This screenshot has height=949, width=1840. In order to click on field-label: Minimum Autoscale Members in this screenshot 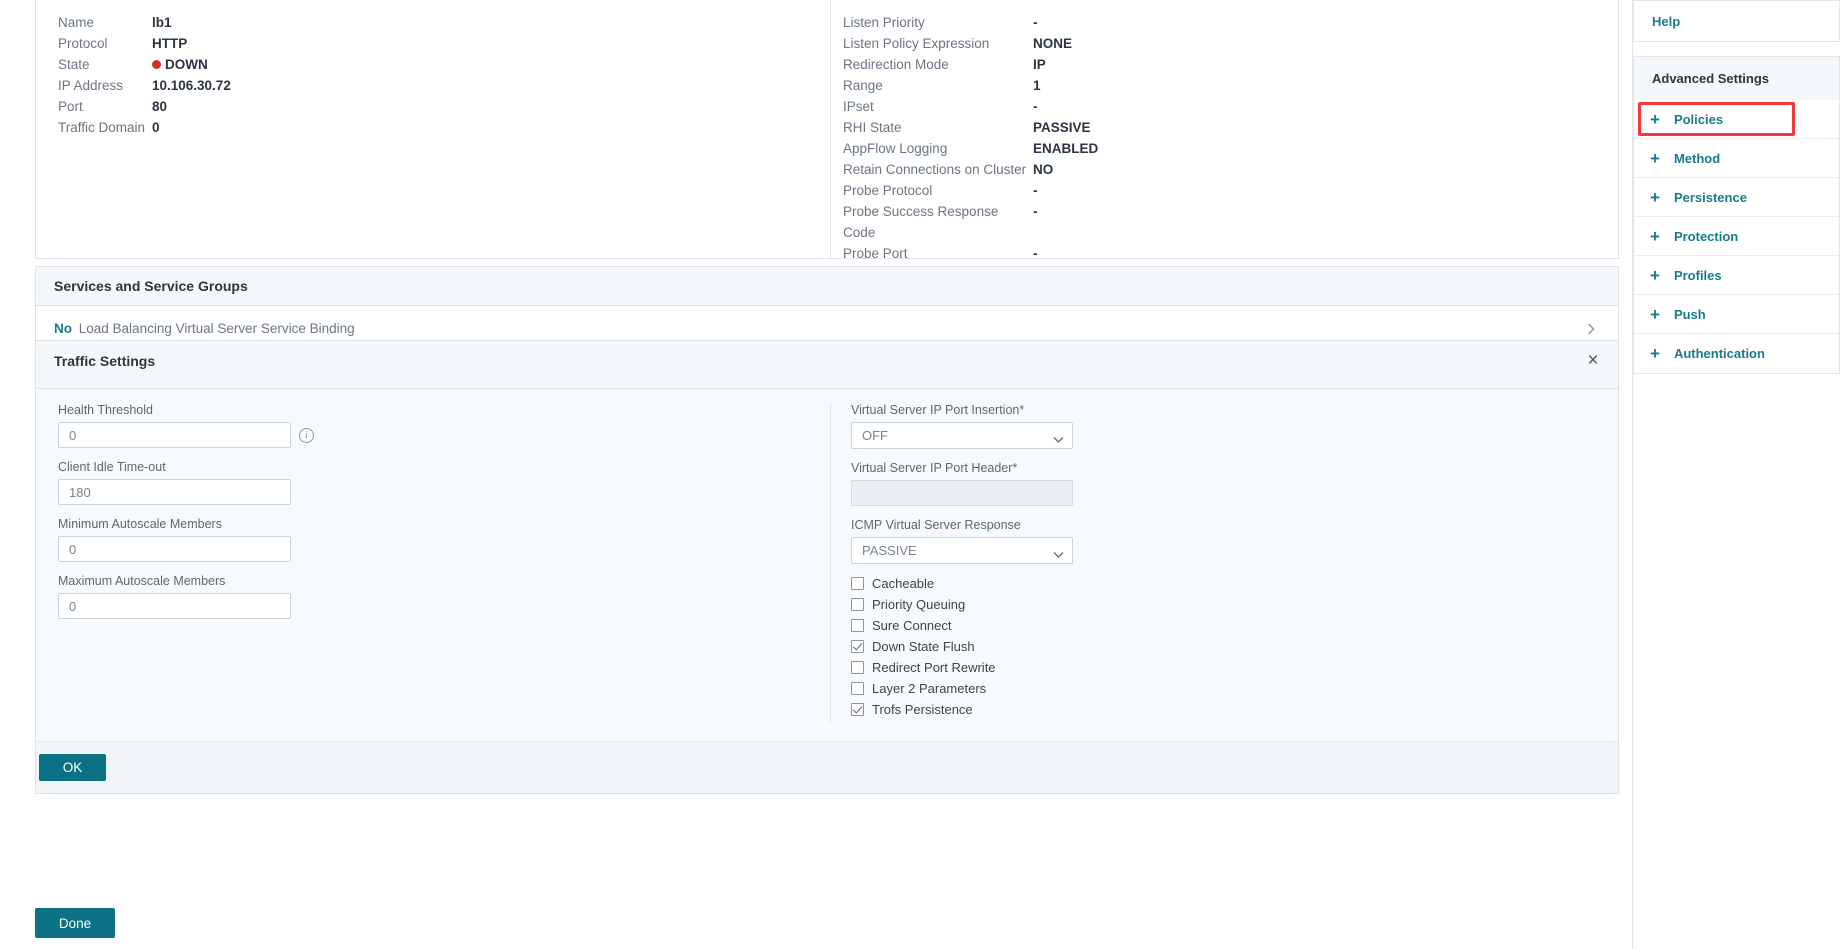, I will do `click(140, 524)`.